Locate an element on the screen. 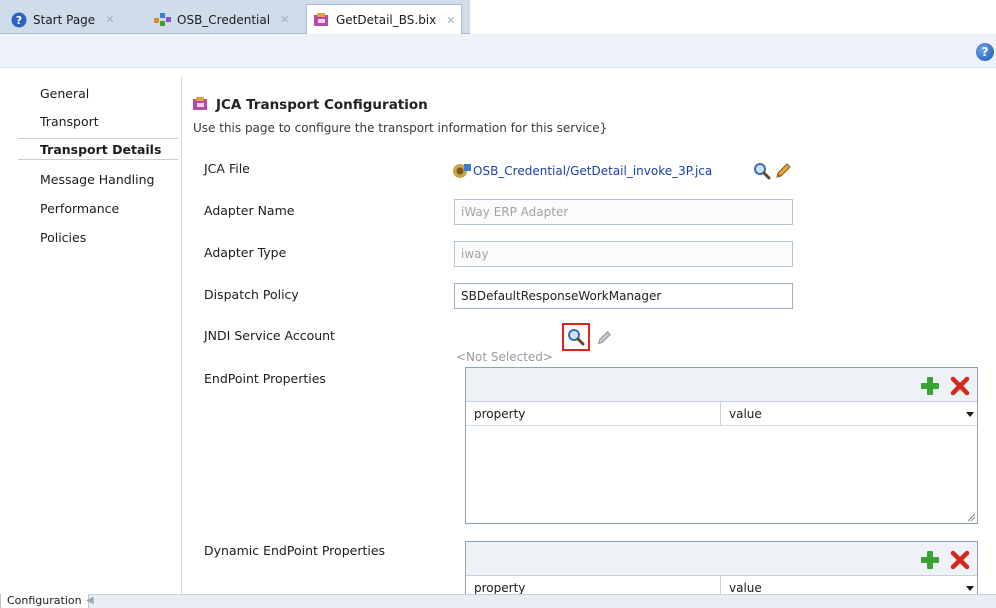  adapter-type-field: iway is located at coordinates (623, 254).